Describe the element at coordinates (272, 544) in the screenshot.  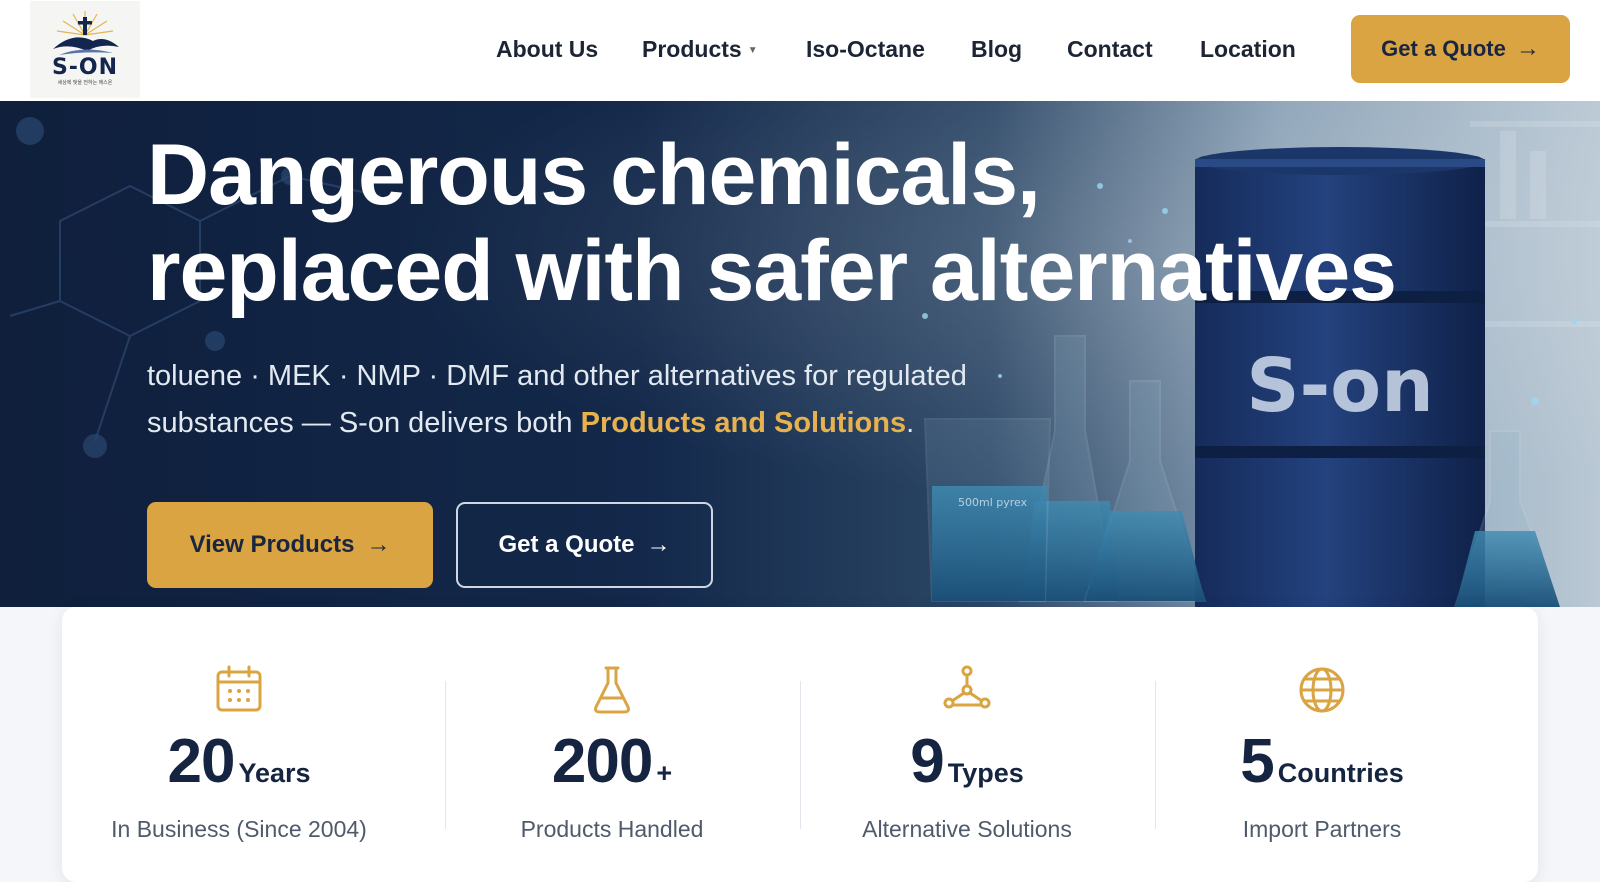
I see `view-products-label: View Products` at that location.